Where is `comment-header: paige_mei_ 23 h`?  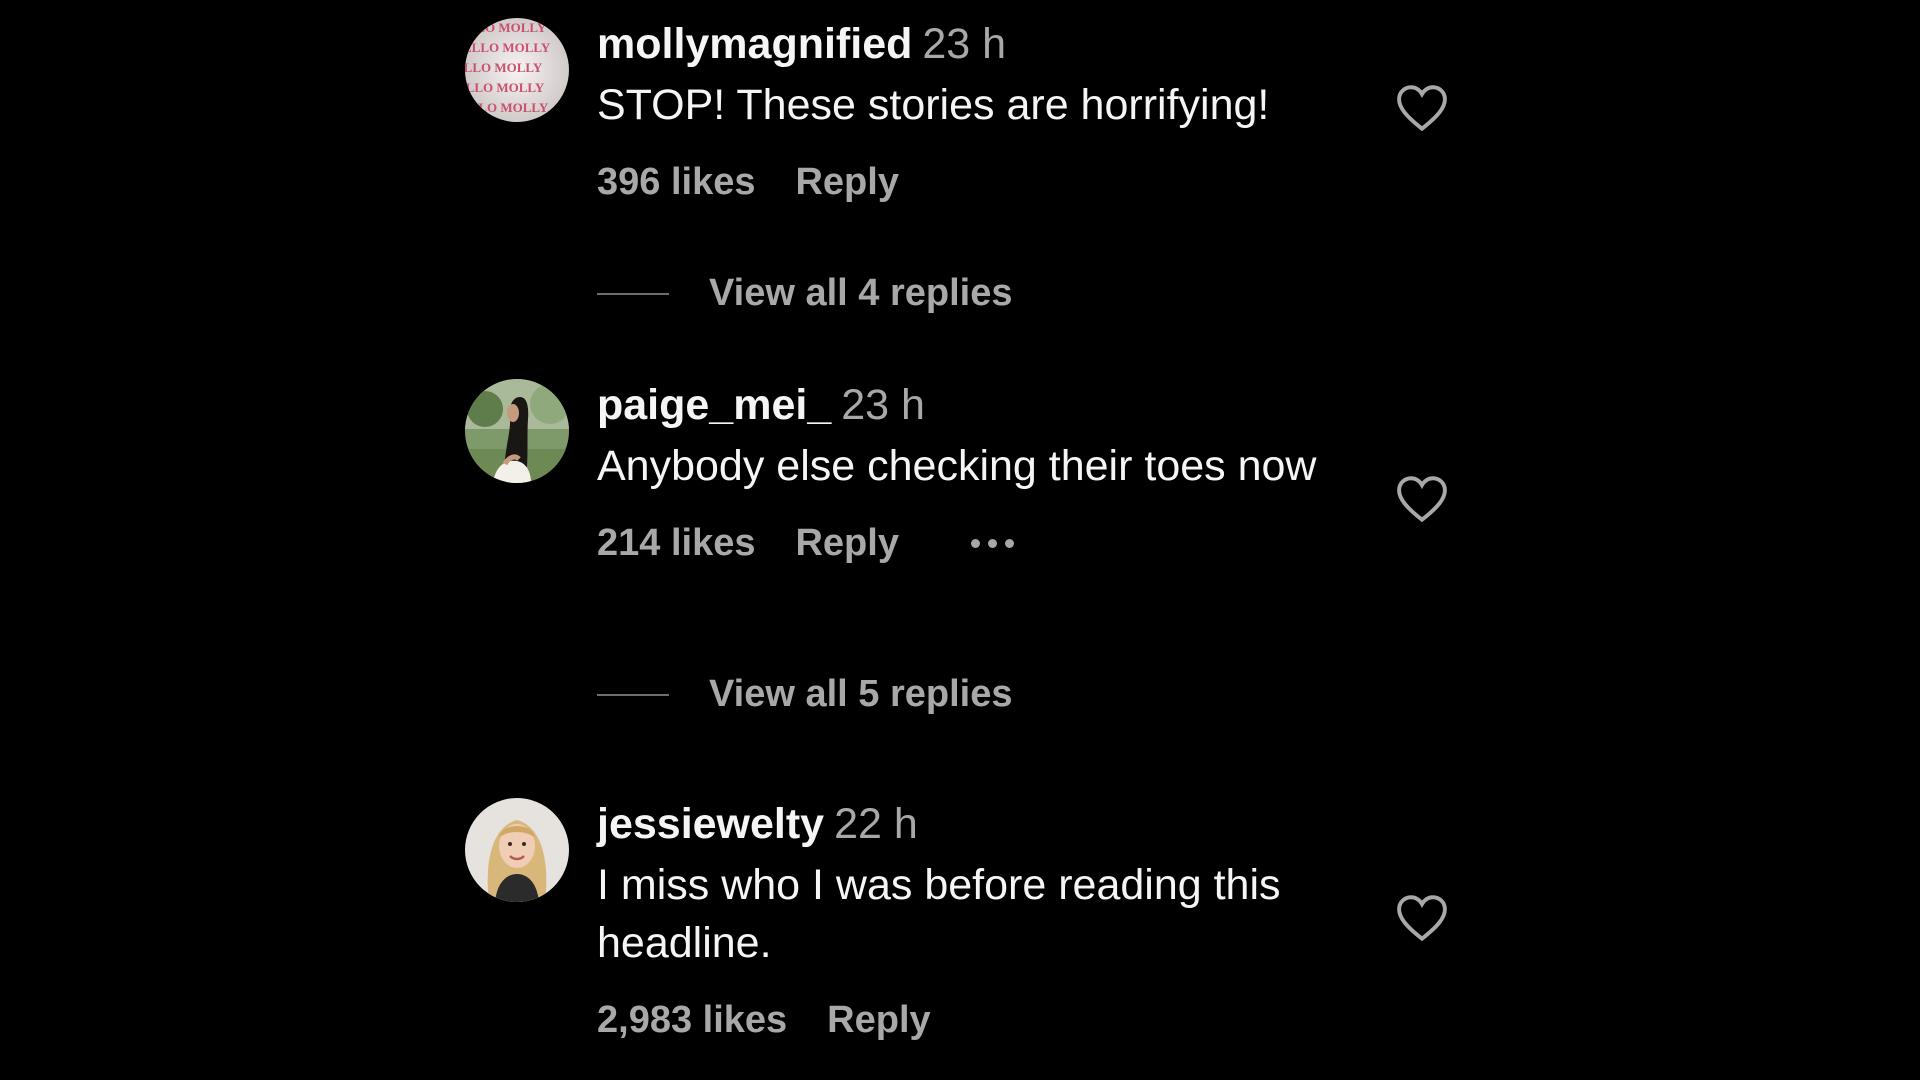
comment-header: paige_mei_ 23 h is located at coordinates (977, 405).